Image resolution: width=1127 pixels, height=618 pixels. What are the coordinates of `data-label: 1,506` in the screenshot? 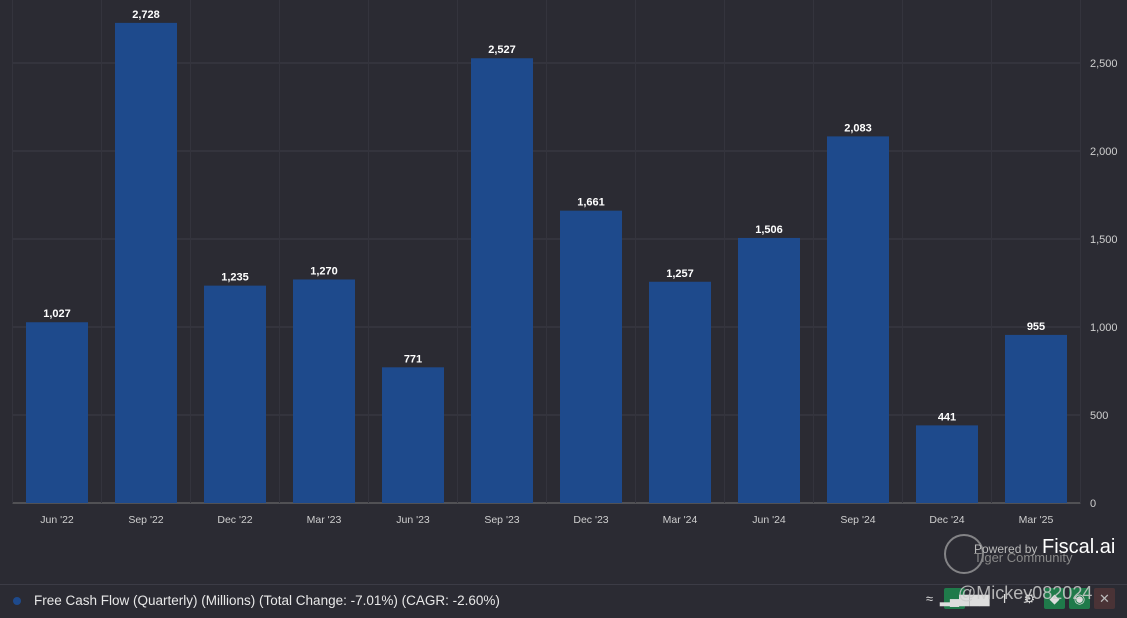 It's located at (769, 230).